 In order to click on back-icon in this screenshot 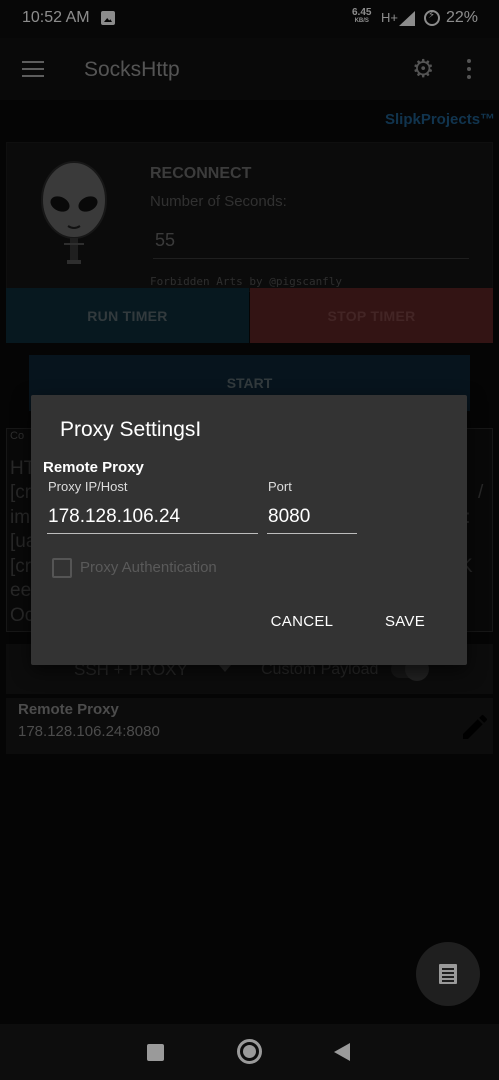, I will do `click(342, 1052)`.